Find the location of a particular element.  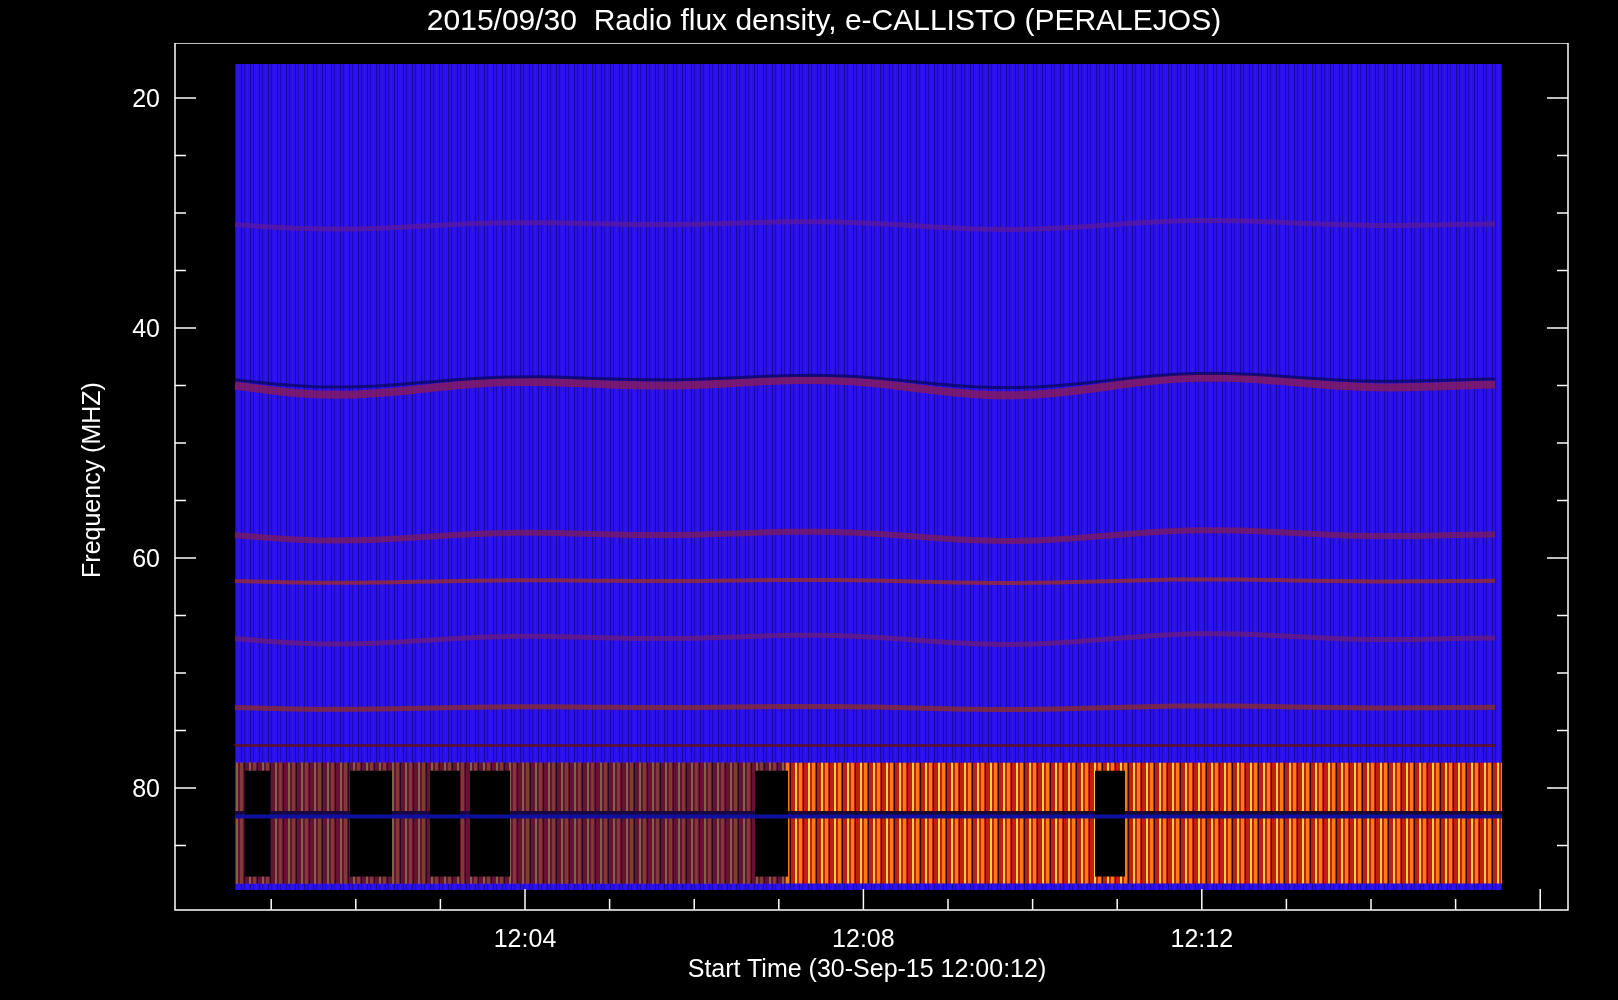

y-tick-label: 60 is located at coordinates (146, 558).